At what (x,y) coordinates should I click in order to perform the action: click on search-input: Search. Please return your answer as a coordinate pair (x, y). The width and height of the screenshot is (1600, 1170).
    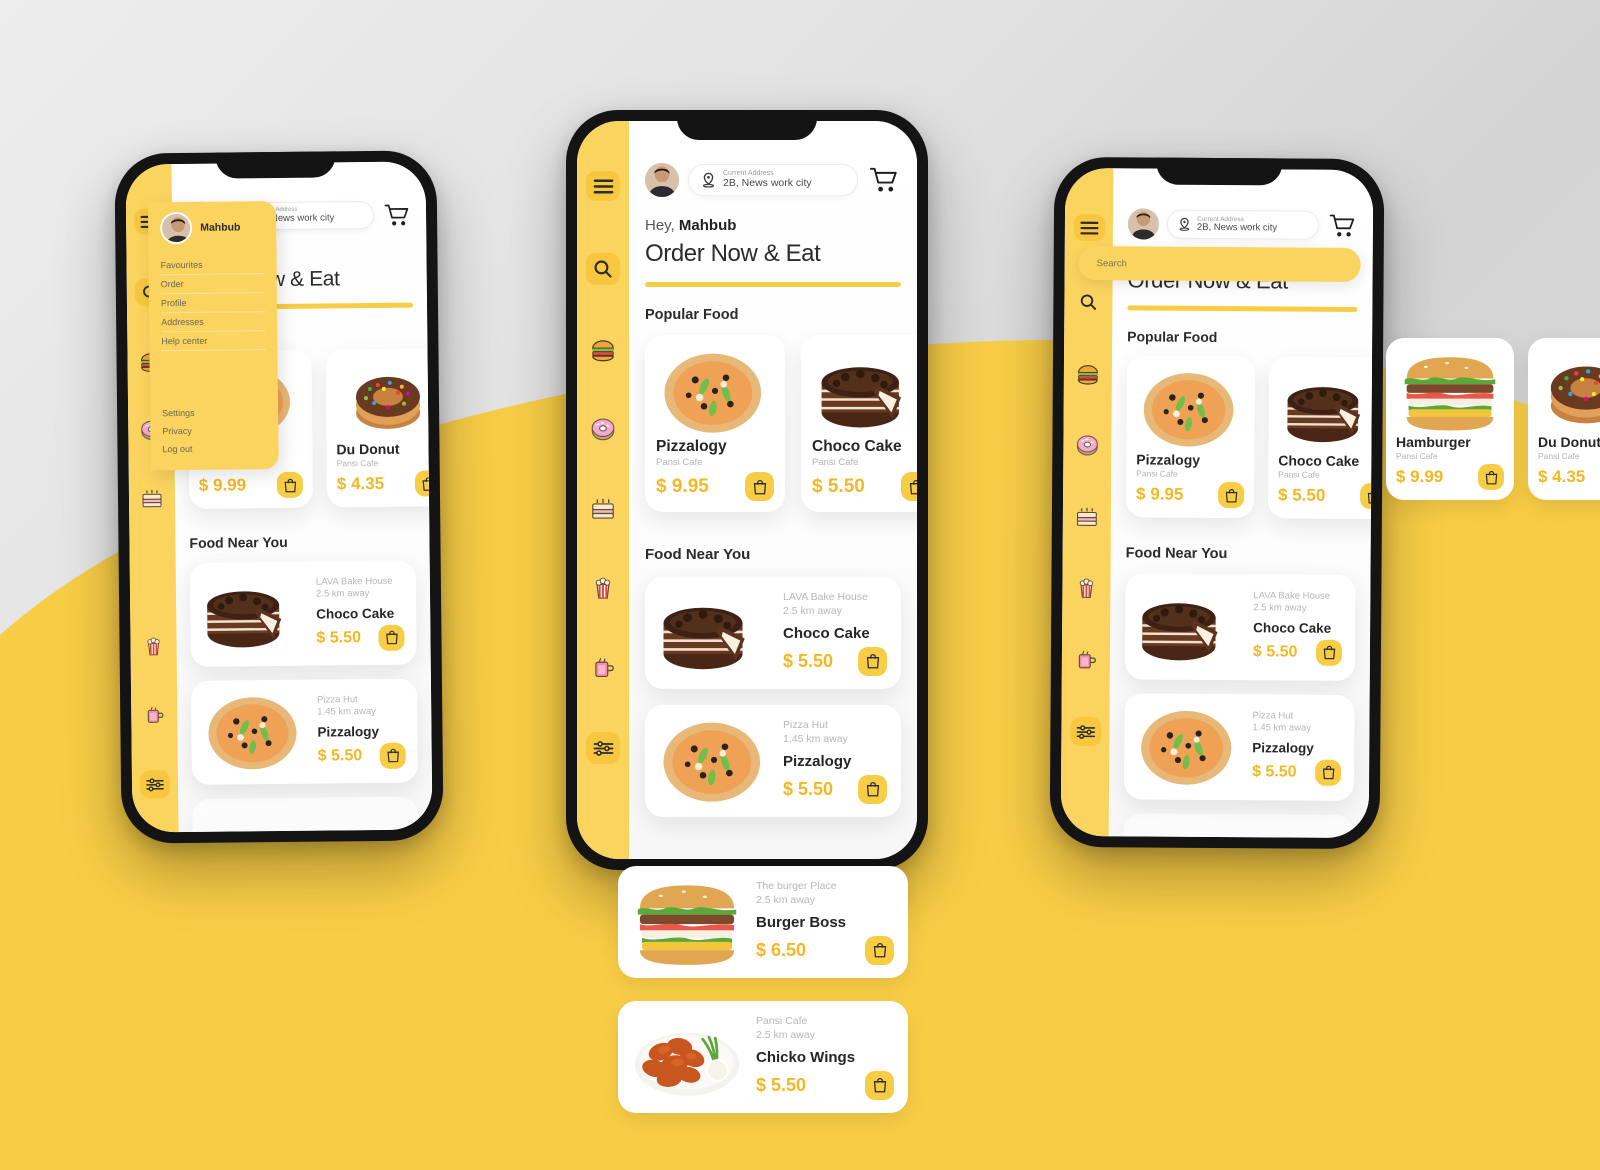
    Looking at the image, I should click on (1112, 263).